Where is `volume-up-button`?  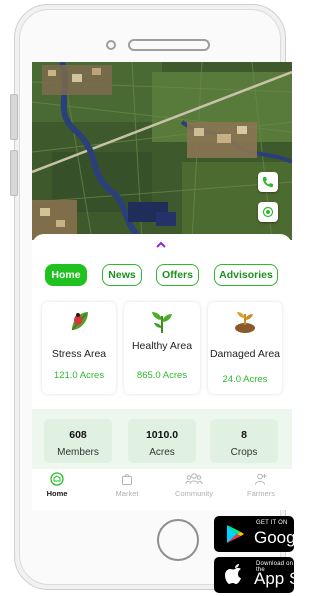 volume-up-button is located at coordinates (14, 117).